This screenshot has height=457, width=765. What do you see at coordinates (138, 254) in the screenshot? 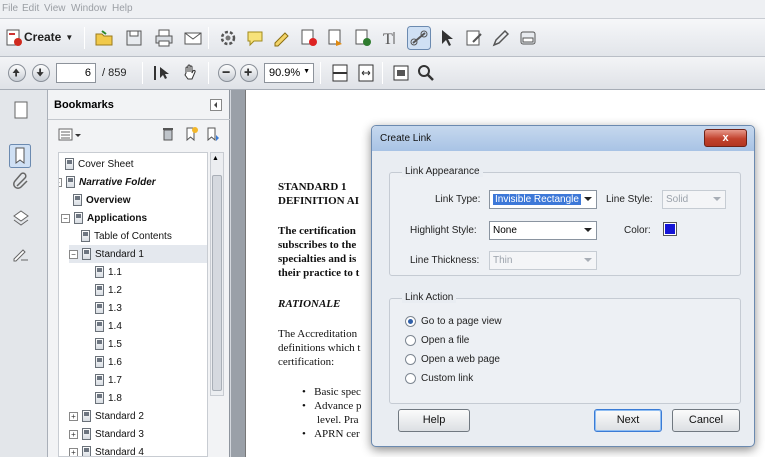
I see `bookmark-item-selected: − Standard 1` at bounding box center [138, 254].